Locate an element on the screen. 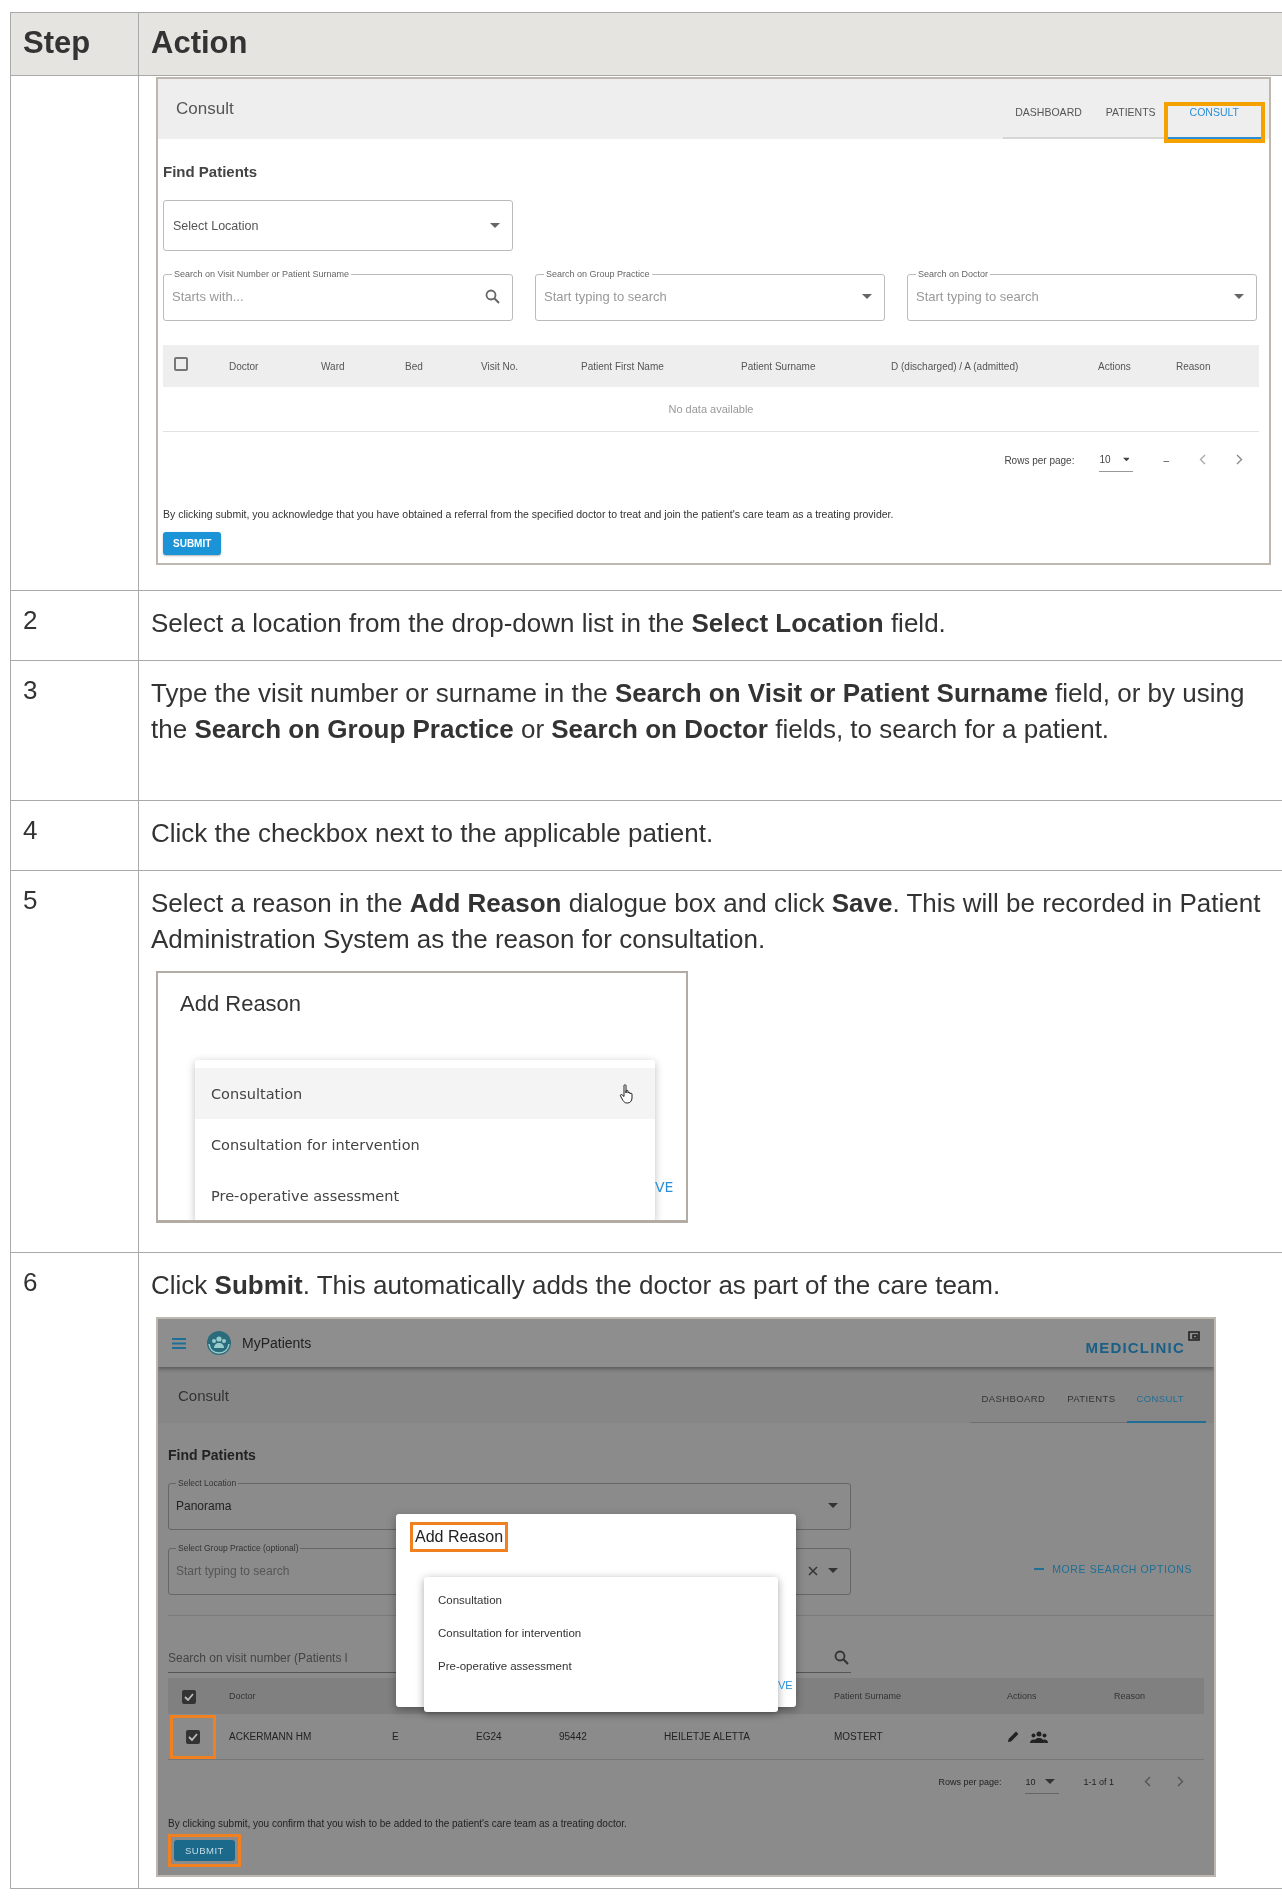 Image resolution: width=1282 pixels, height=1900 pixels. square-logo-icon is located at coordinates (1194, 1335).